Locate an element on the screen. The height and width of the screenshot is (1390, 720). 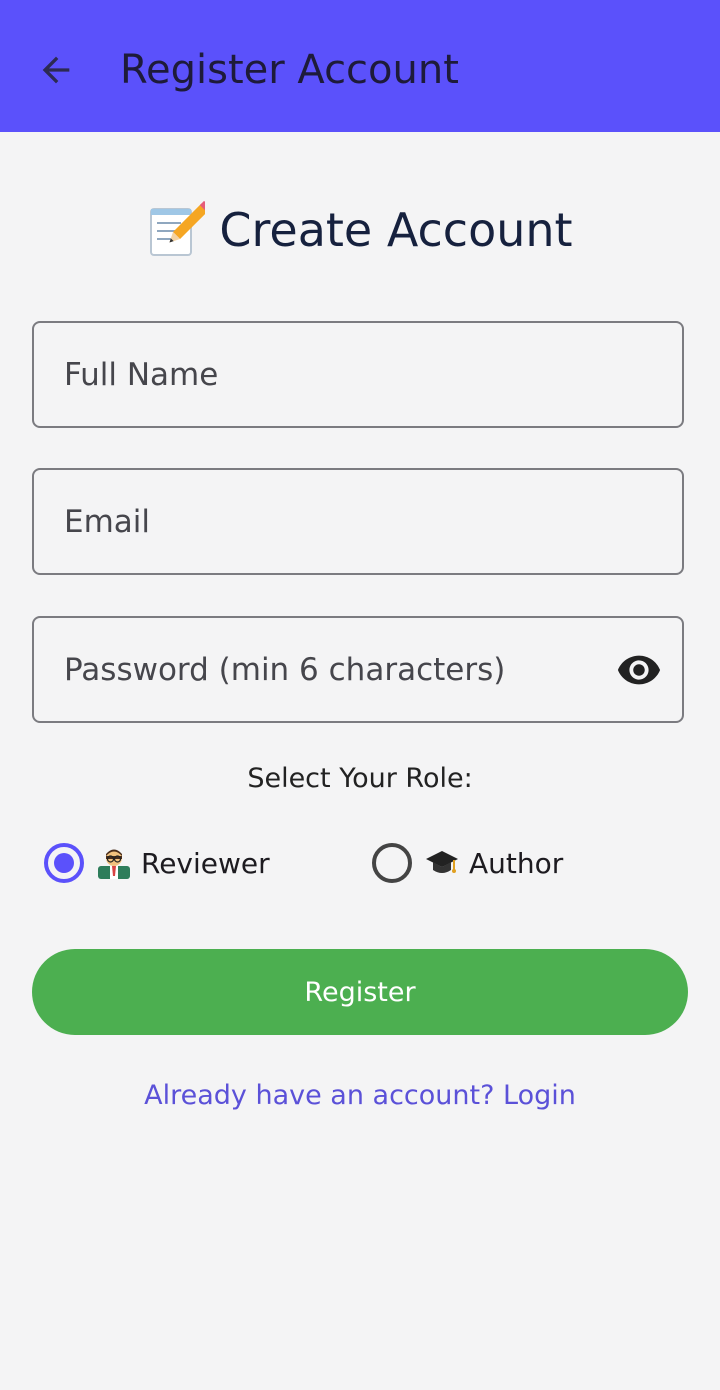
eye-icon is located at coordinates (639, 670).